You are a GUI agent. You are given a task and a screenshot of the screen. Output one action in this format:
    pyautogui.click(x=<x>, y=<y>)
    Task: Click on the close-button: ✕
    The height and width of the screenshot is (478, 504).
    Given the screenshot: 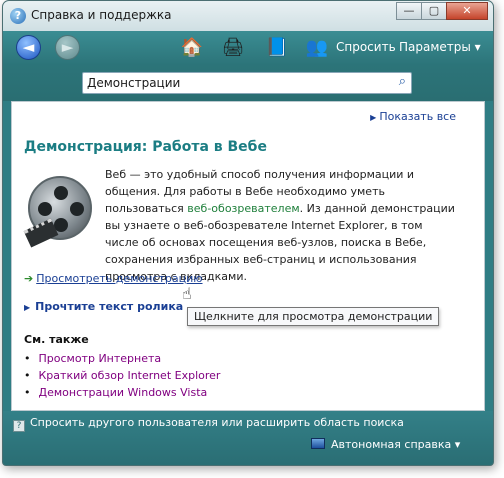 What is the action you would take?
    pyautogui.click(x=467, y=11)
    